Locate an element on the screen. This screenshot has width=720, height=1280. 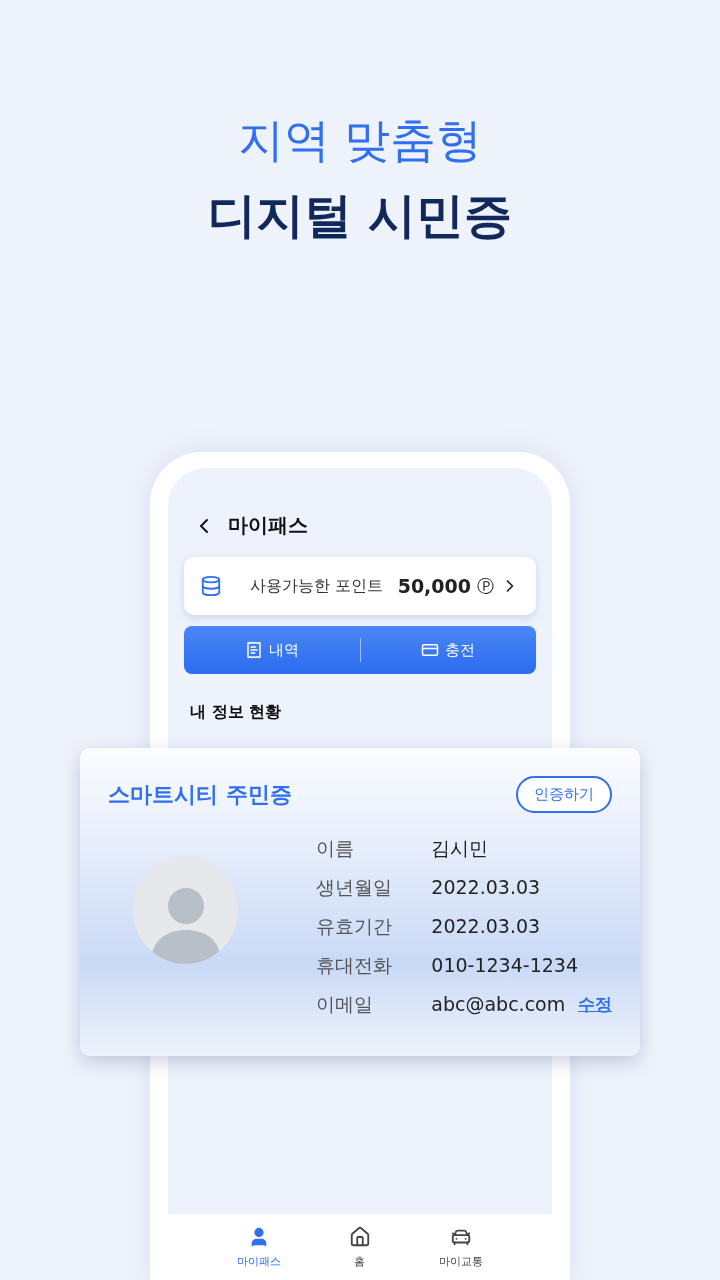
field-value: abc@abc.com is located at coordinates (499, 1004).